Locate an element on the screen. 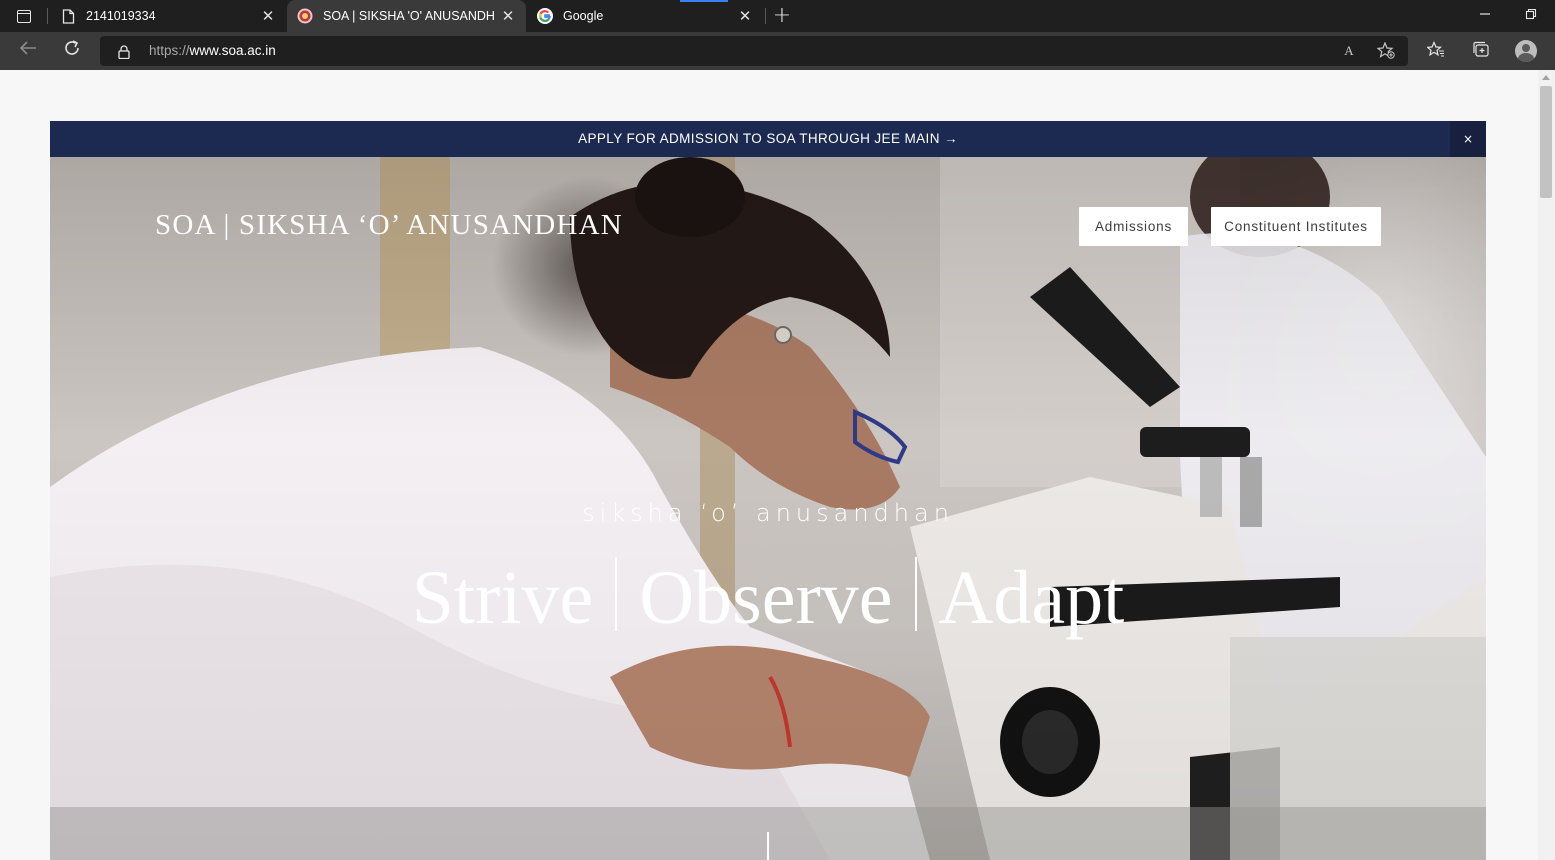  tab-soa: SOA | SIKSHA 'O' ANUSANDHAN ✕ is located at coordinates (406, 16).